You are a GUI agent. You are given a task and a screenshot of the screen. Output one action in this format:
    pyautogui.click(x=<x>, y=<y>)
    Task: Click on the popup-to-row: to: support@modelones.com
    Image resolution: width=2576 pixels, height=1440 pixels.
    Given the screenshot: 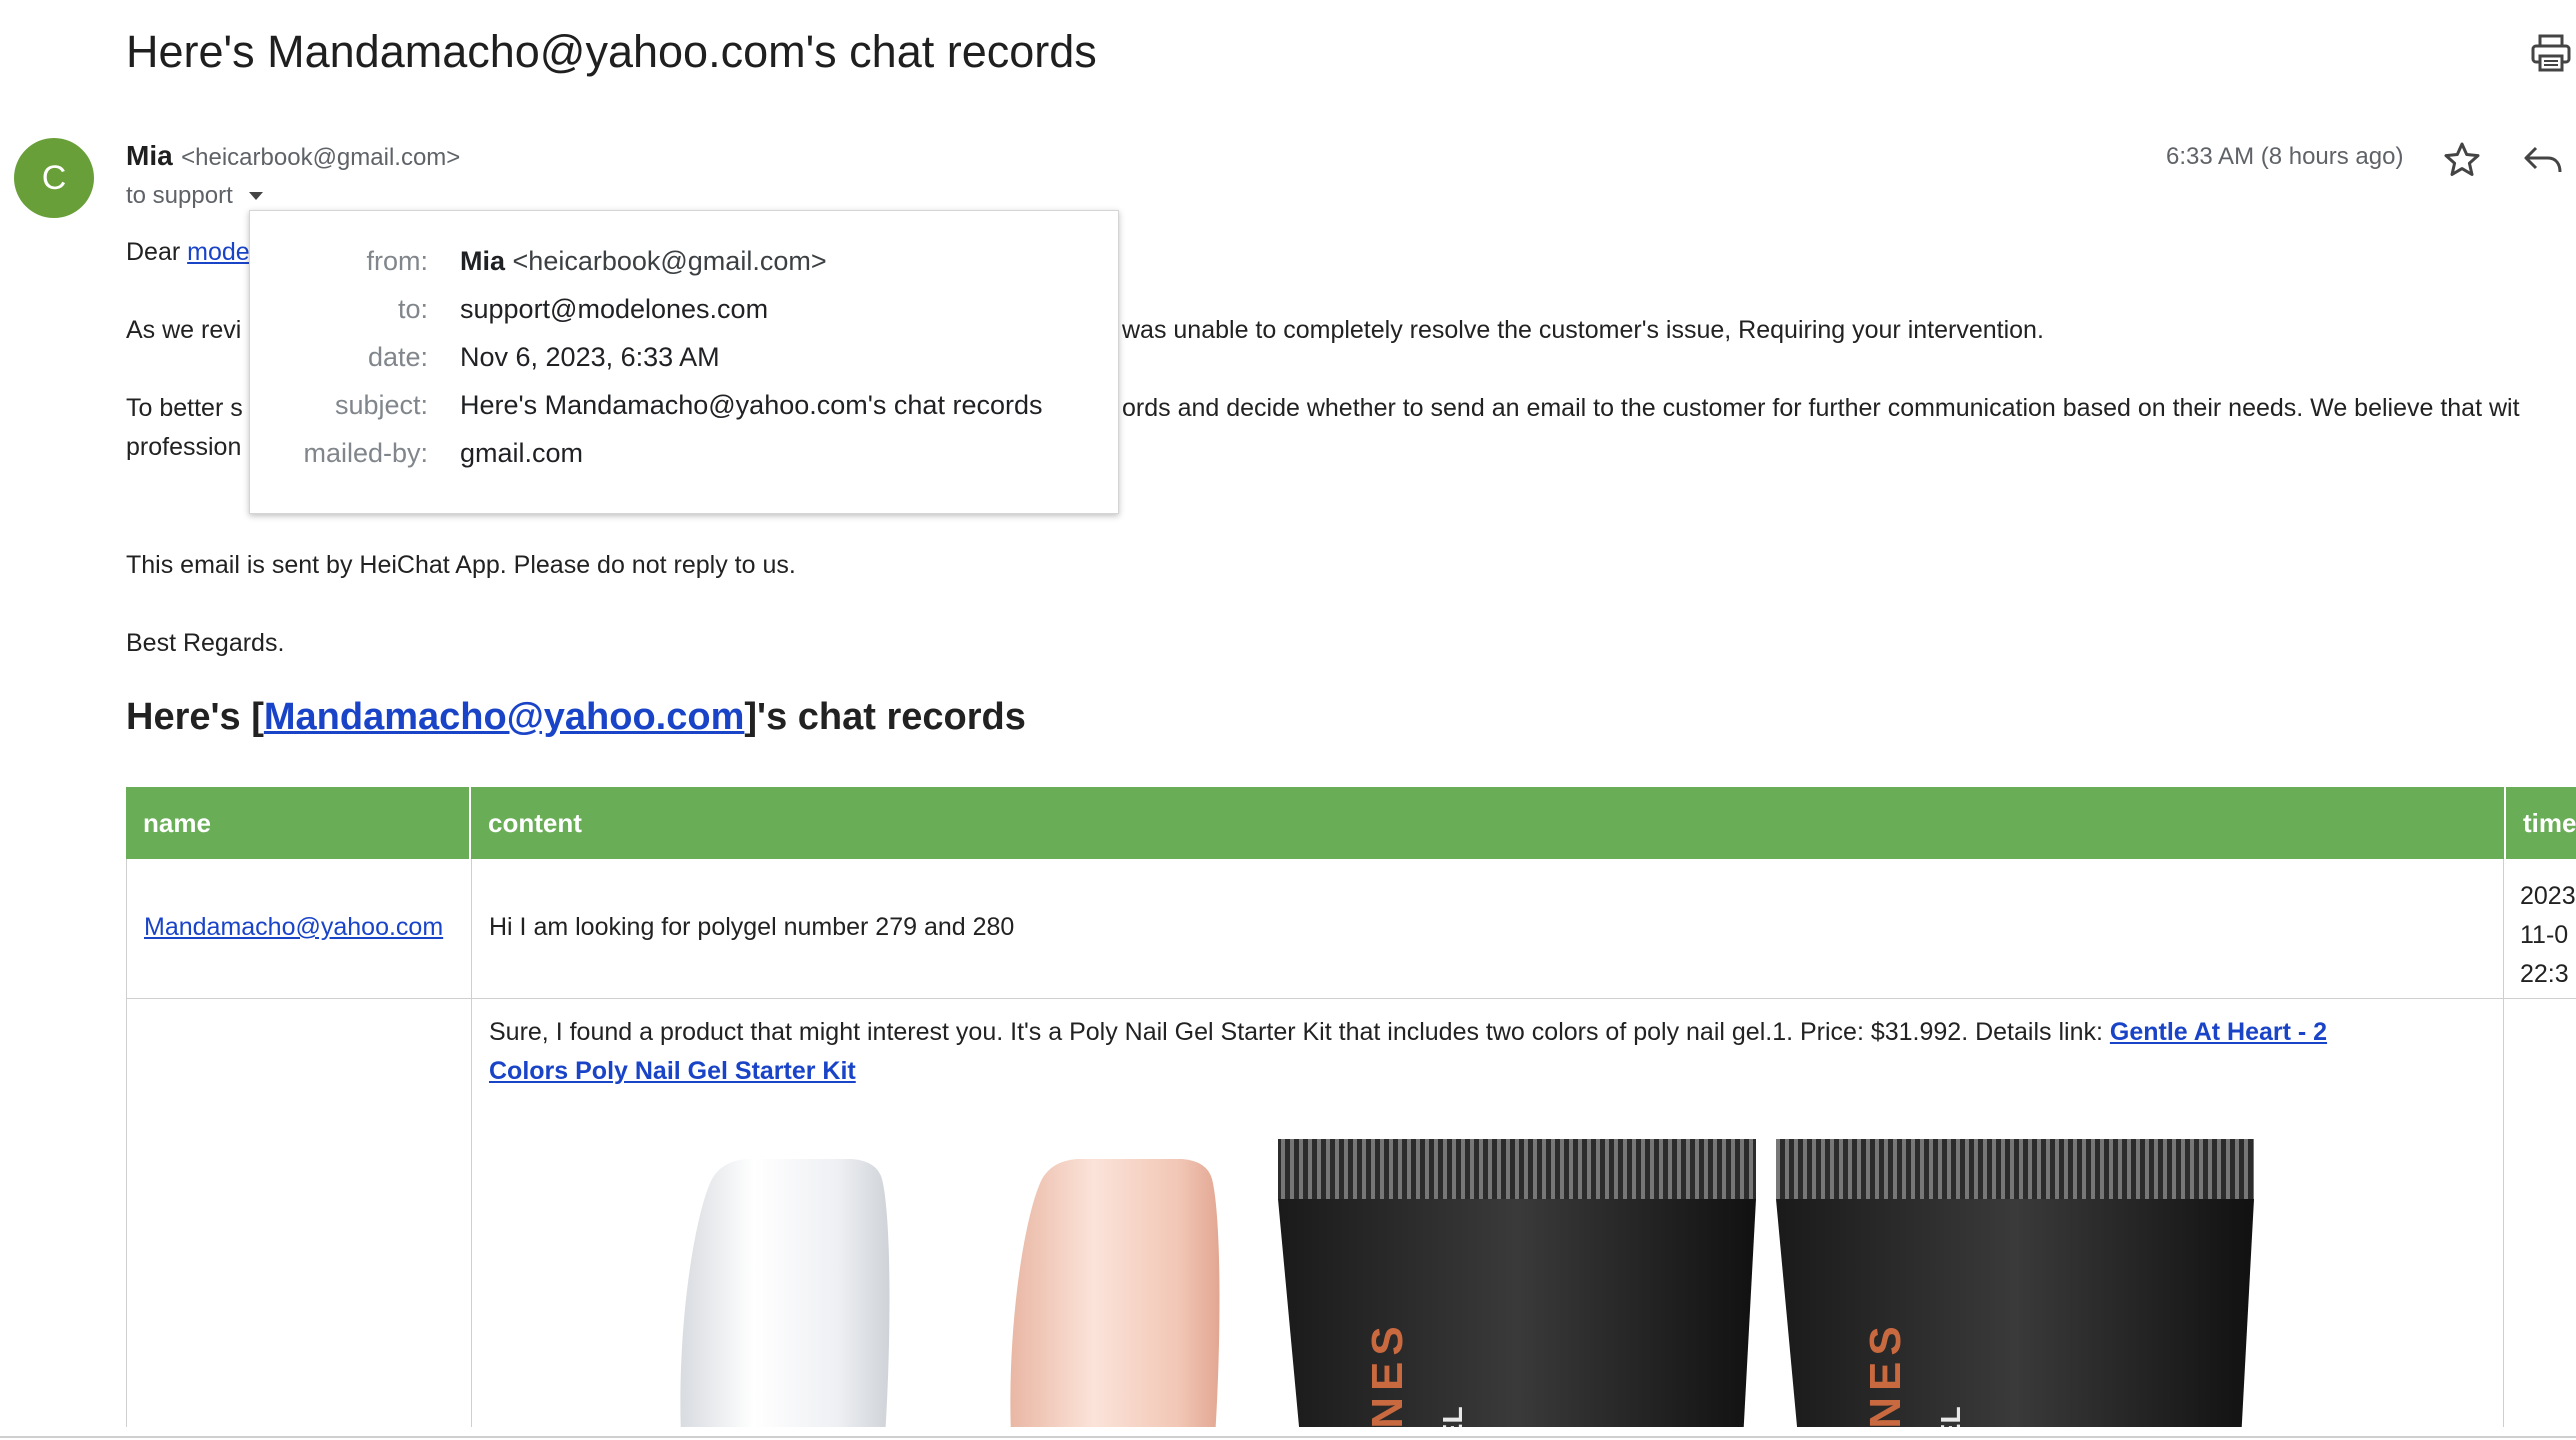 What is the action you would take?
    pyautogui.click(x=684, y=318)
    